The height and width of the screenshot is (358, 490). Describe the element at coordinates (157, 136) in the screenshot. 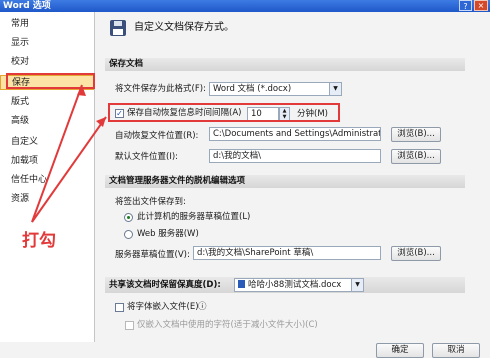

I see `autorecover-location-label: 自动恢复文件位置(R):` at that location.